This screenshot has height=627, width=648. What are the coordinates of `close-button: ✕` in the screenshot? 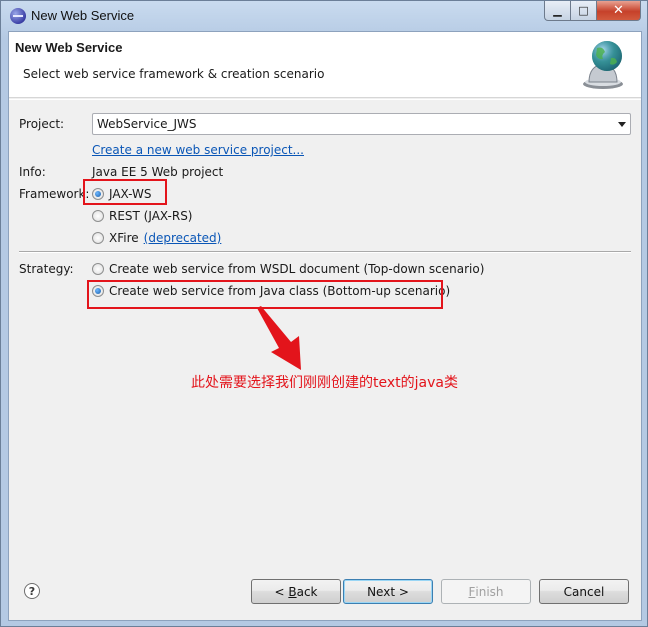 It's located at (619, 11).